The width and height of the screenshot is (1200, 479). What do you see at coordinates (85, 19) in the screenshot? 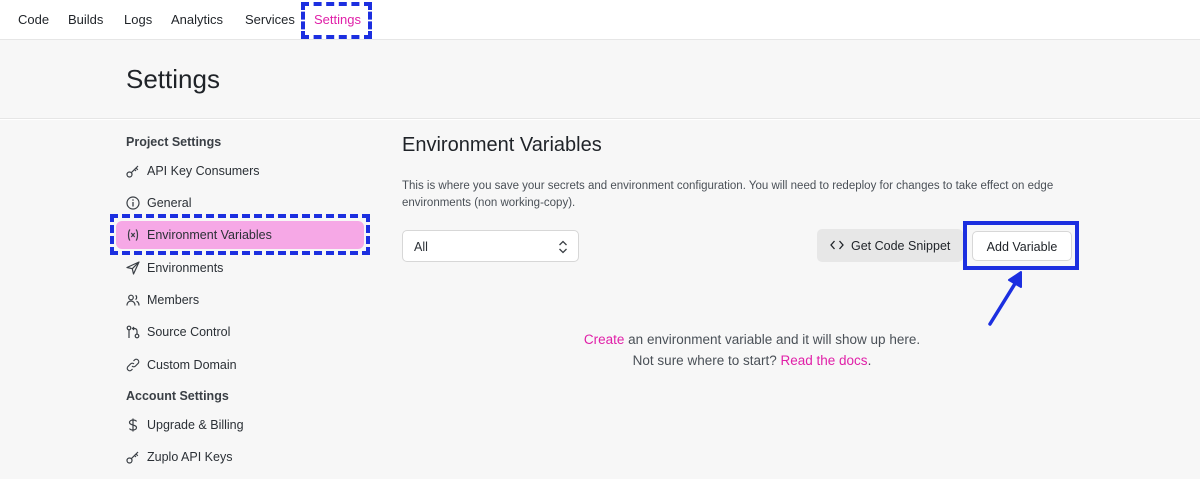
I see `tab-builds: Builds` at bounding box center [85, 19].